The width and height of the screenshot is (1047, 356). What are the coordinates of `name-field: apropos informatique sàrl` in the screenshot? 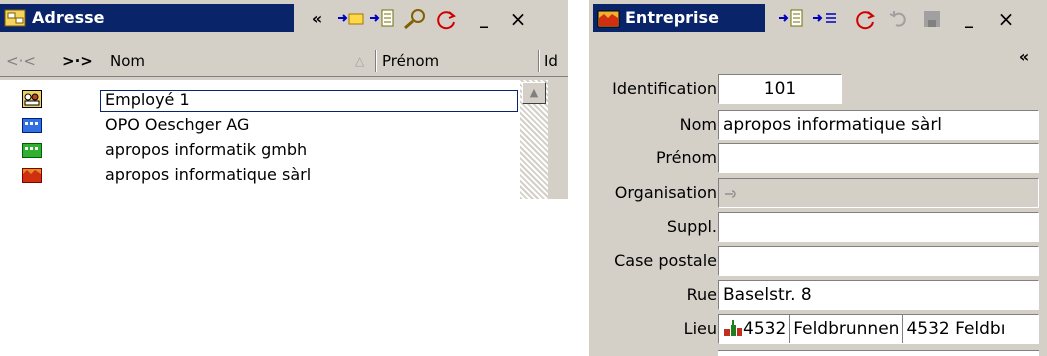 It's located at (878, 125).